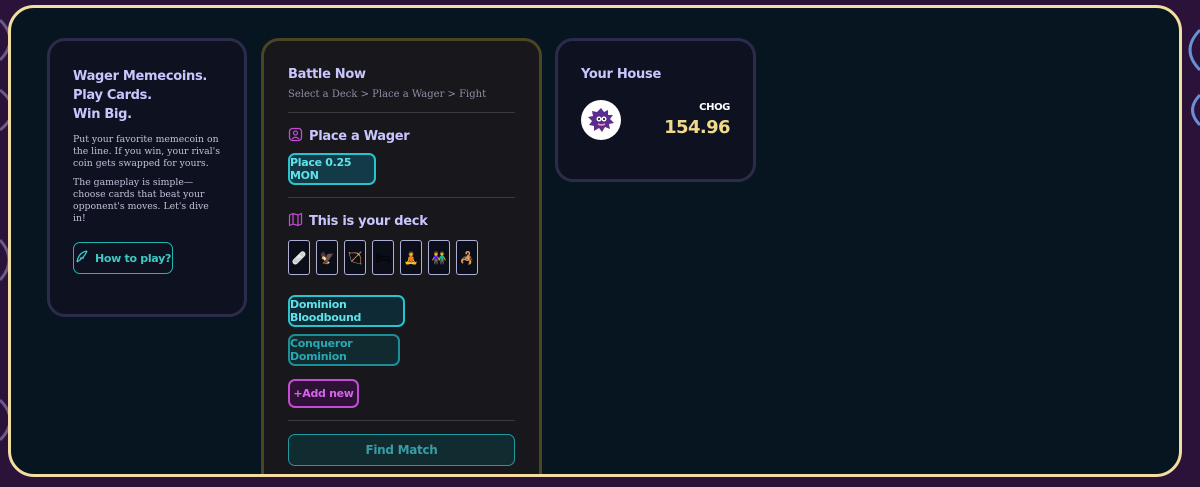  Describe the element at coordinates (82, 258) in the screenshot. I see `feather-icon` at that location.